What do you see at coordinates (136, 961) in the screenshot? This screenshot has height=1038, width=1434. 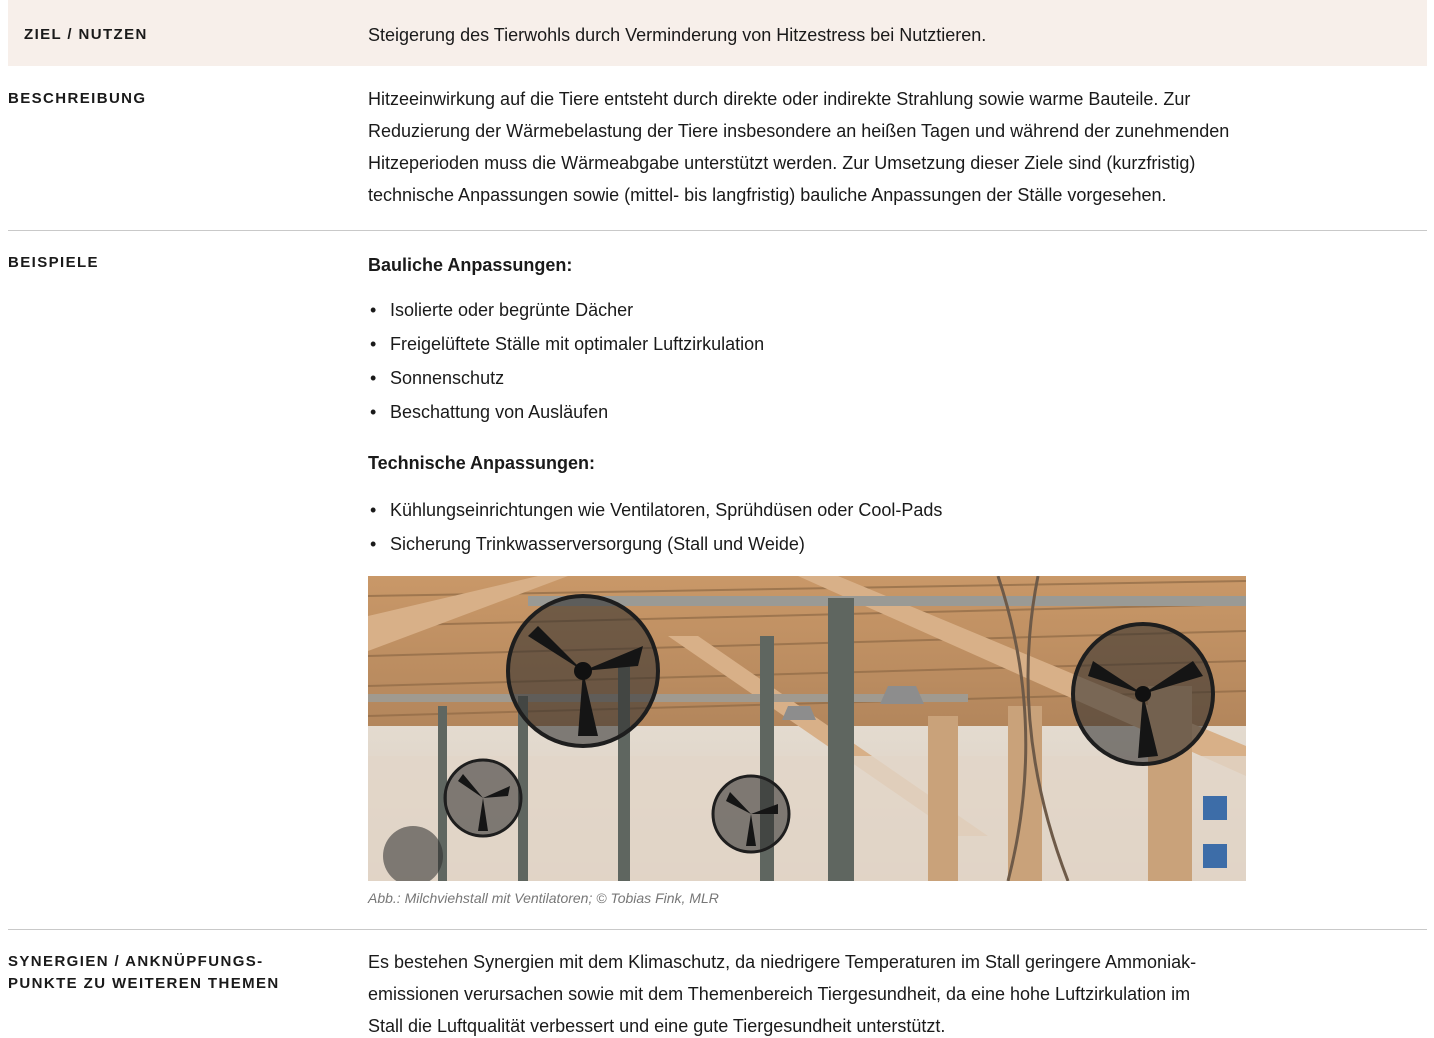 I see `synergien-label-line: SYNERGIEN / ANKNÜPFUNGS-` at bounding box center [136, 961].